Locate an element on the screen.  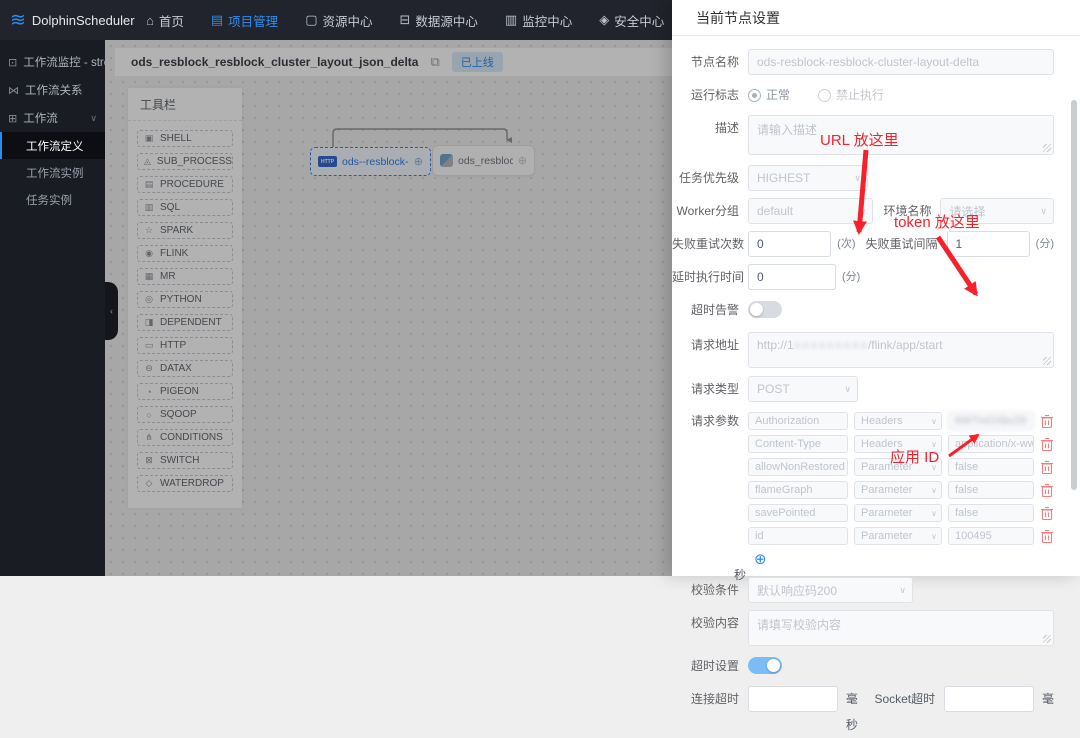
sidebar-item-task-instance: 任务实例 is located at coordinates (52, 199).